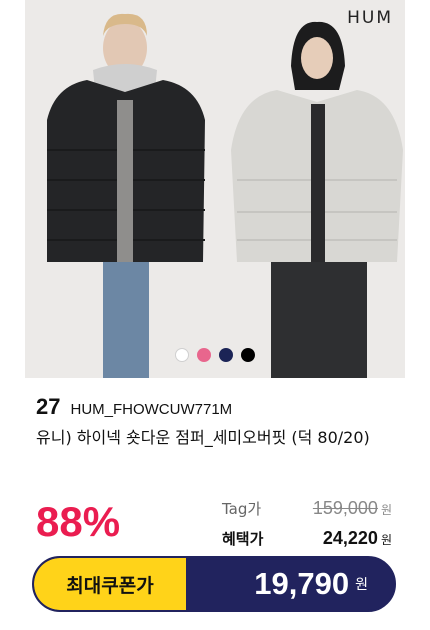 The width and height of the screenshot is (430, 630). What do you see at coordinates (345, 508) in the screenshot?
I see `tag-price: 159,000` at bounding box center [345, 508].